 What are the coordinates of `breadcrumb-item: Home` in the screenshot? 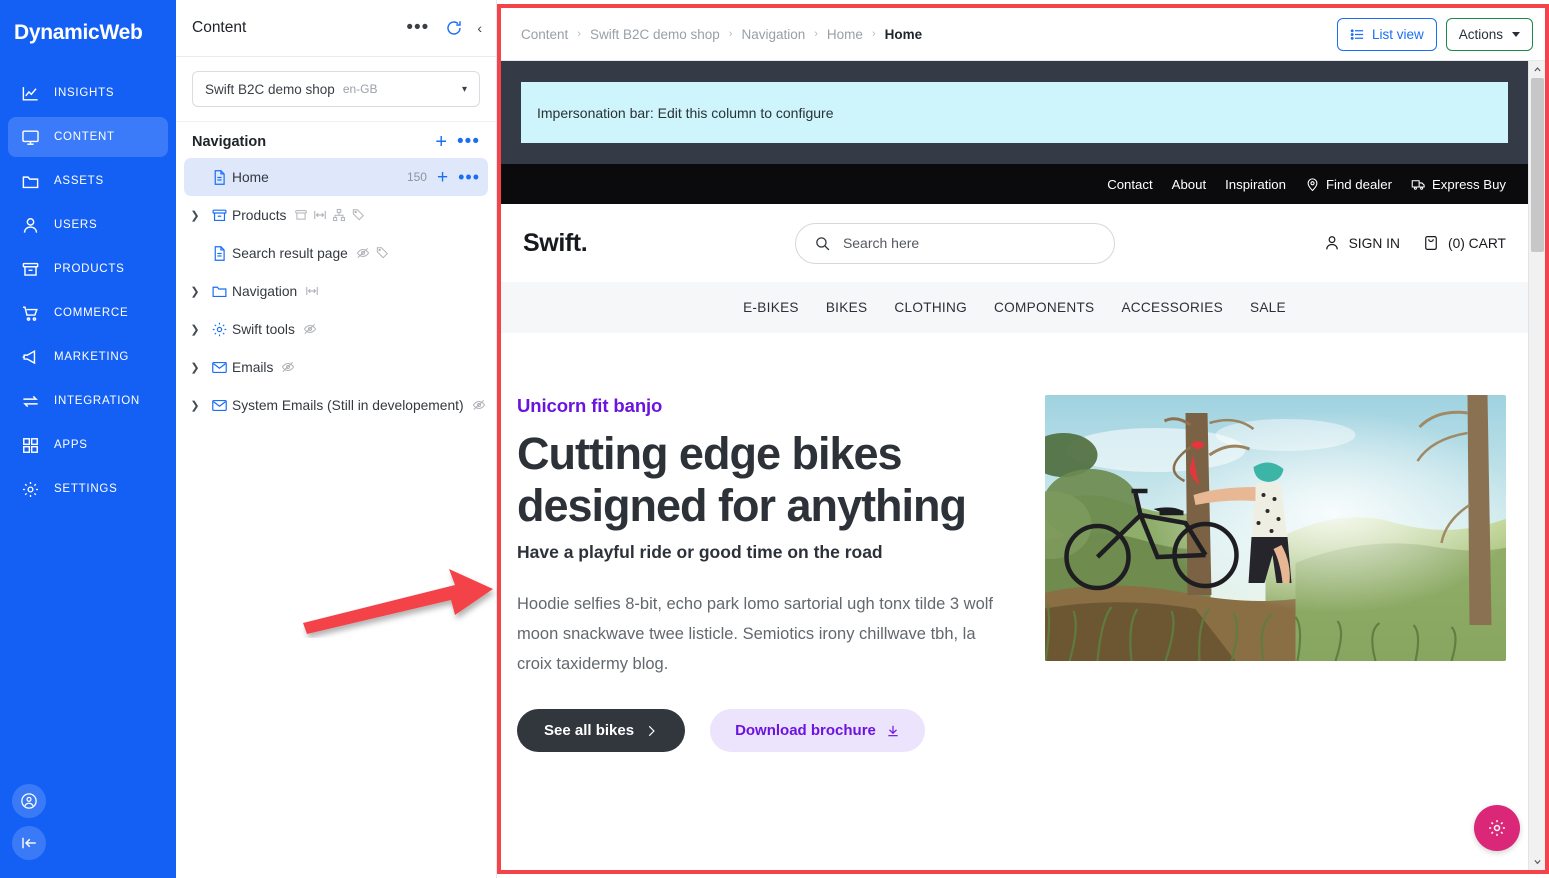 It's located at (845, 34).